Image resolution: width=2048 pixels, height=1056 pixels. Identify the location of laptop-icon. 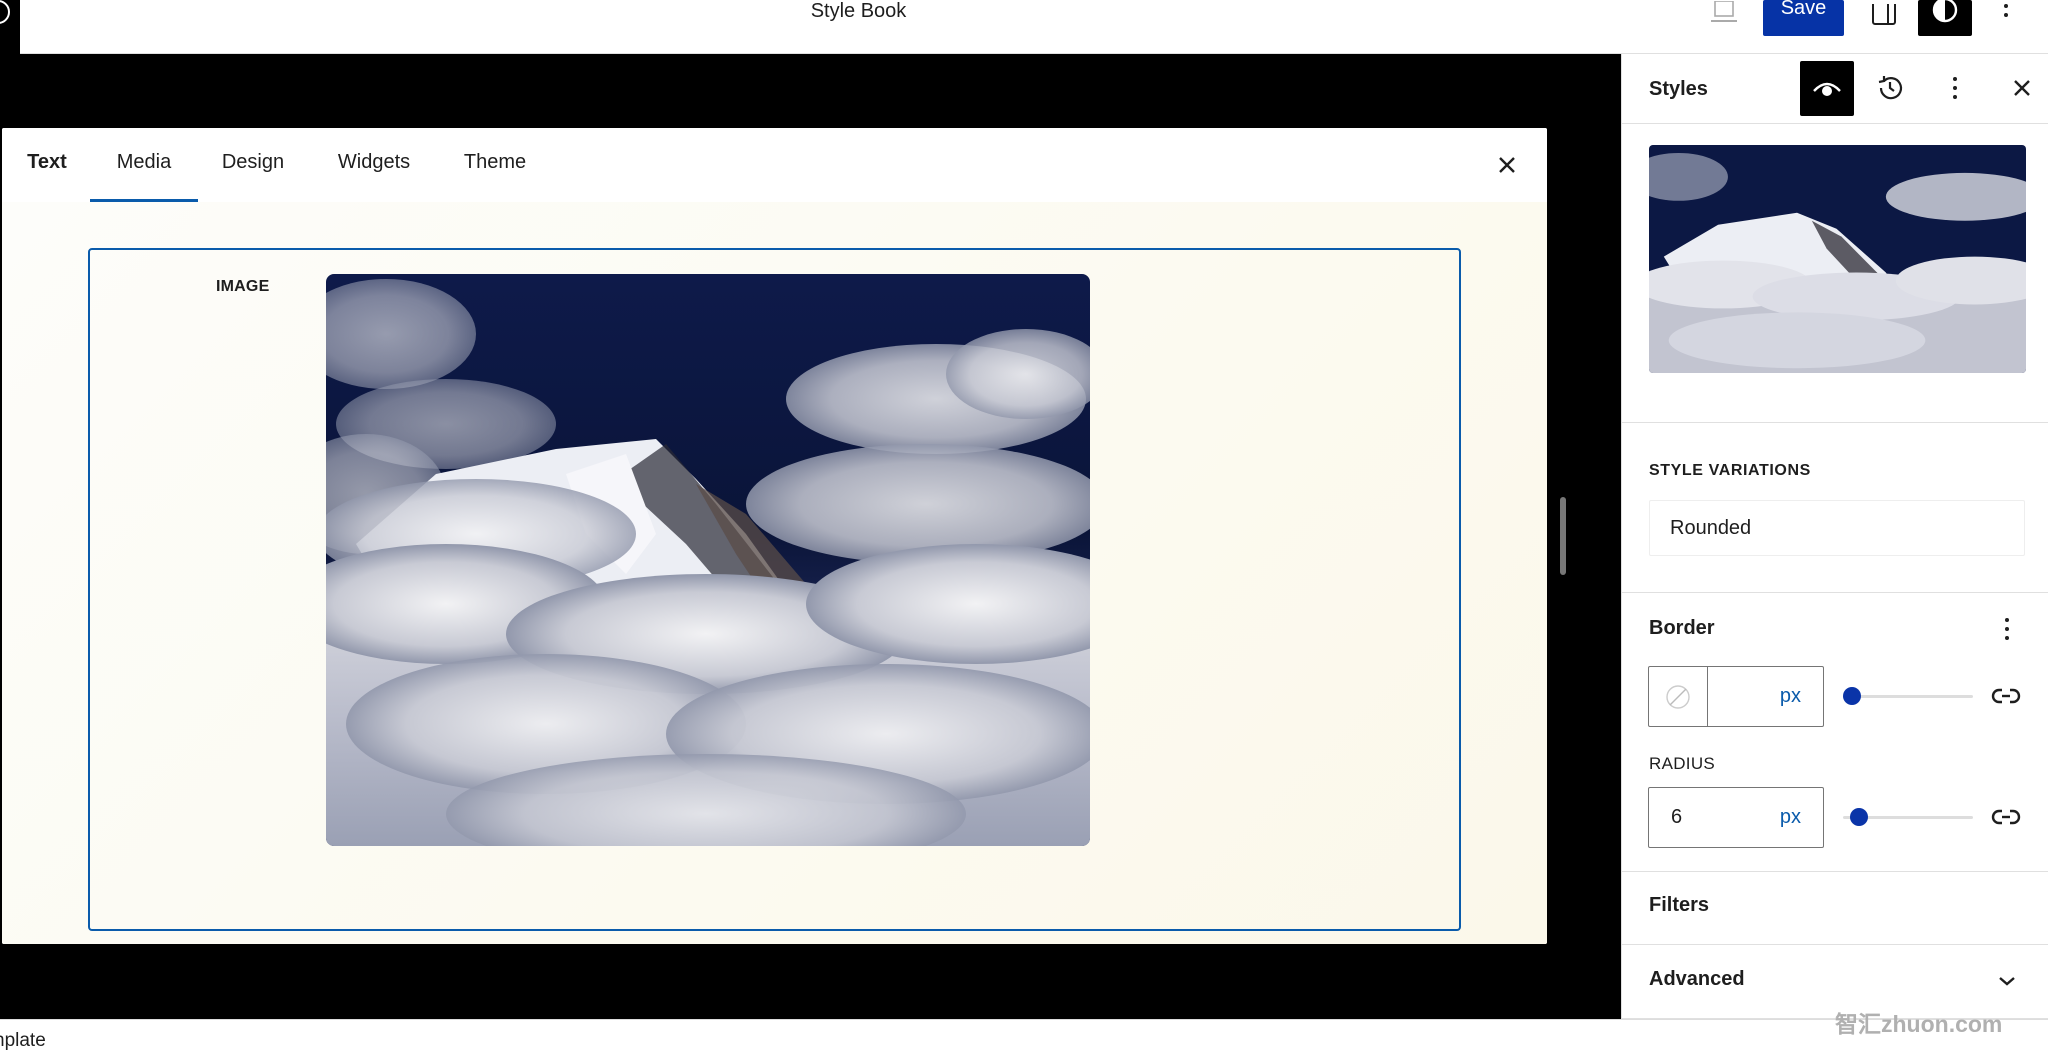
(1724, 11).